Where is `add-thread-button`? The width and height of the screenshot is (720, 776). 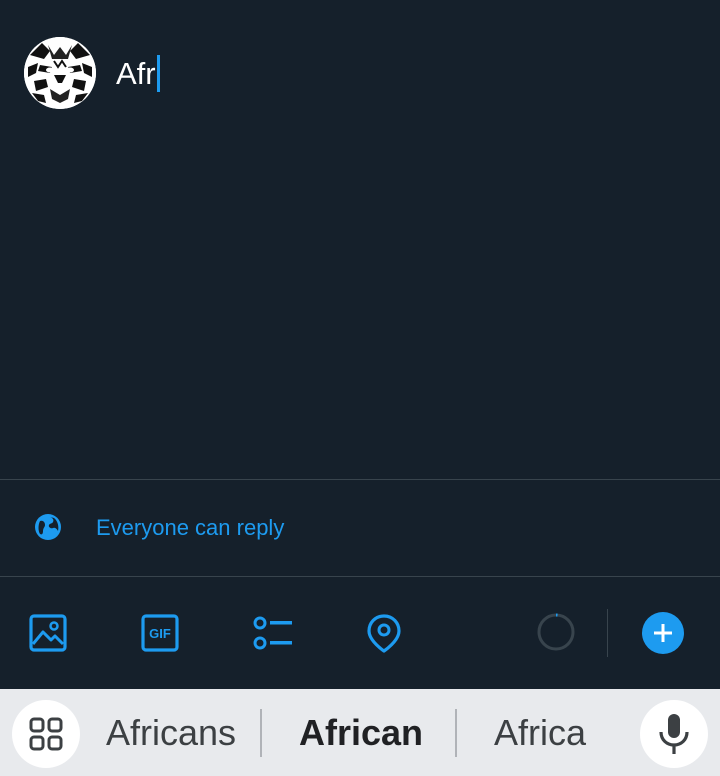
add-thread-button is located at coordinates (663, 633).